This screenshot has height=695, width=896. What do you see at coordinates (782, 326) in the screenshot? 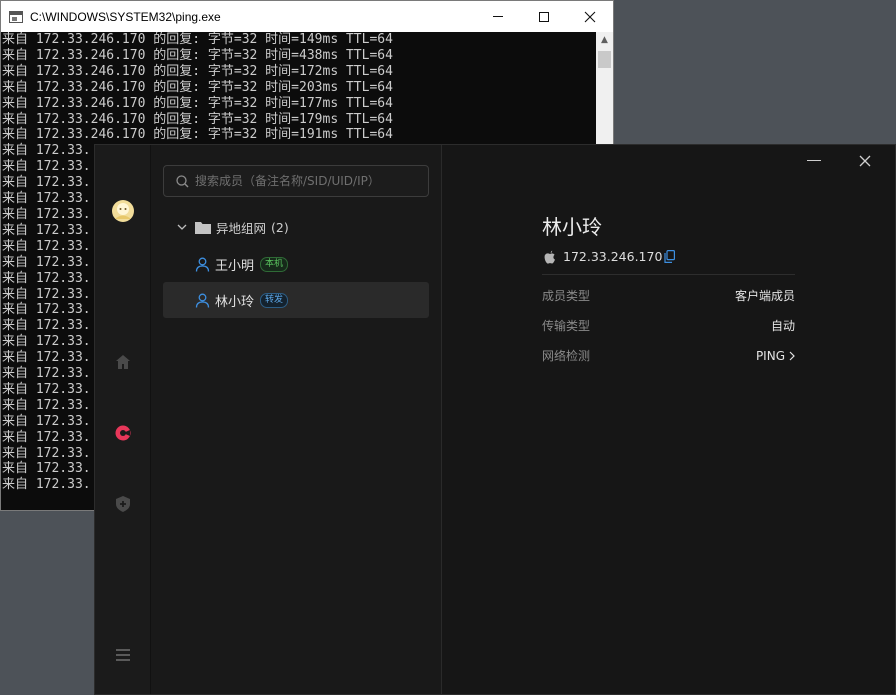
I see `info-value: 自动` at bounding box center [782, 326].